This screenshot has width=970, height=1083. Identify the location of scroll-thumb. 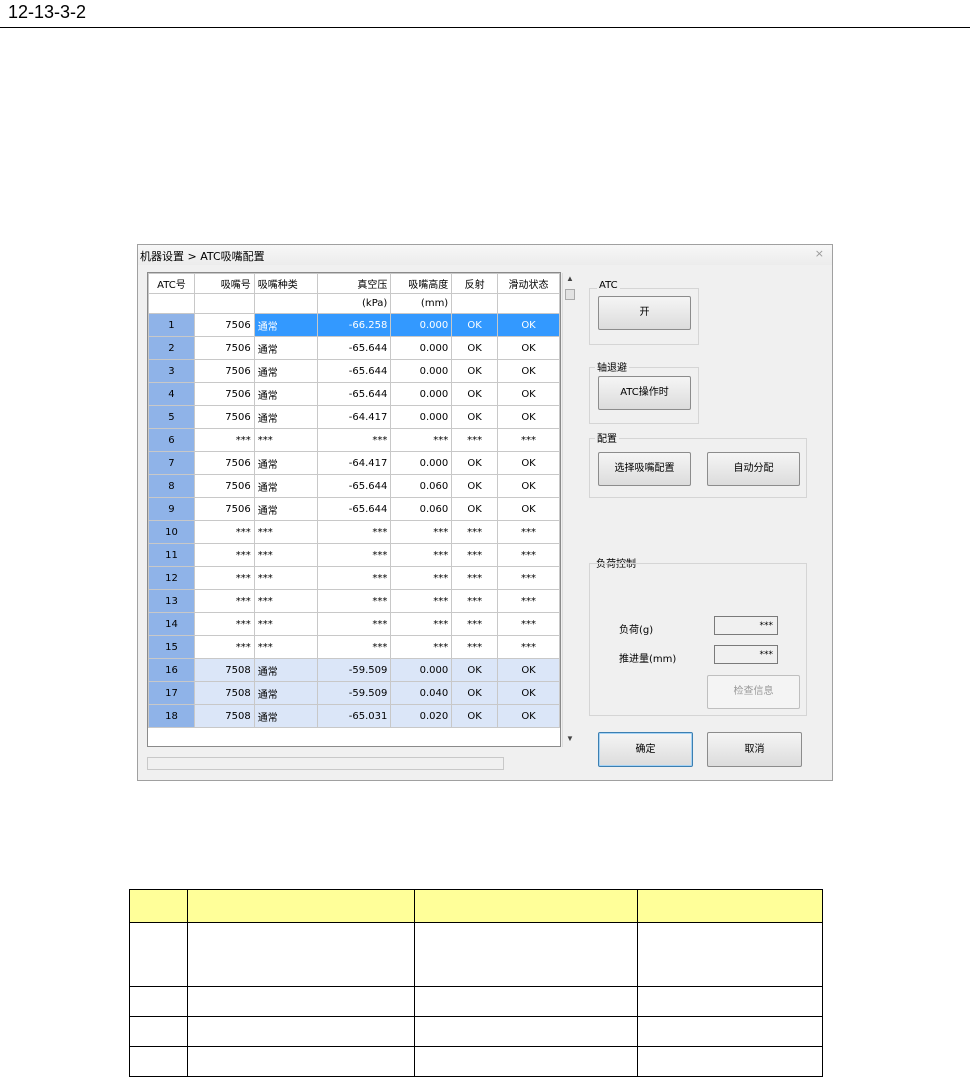
(570, 294).